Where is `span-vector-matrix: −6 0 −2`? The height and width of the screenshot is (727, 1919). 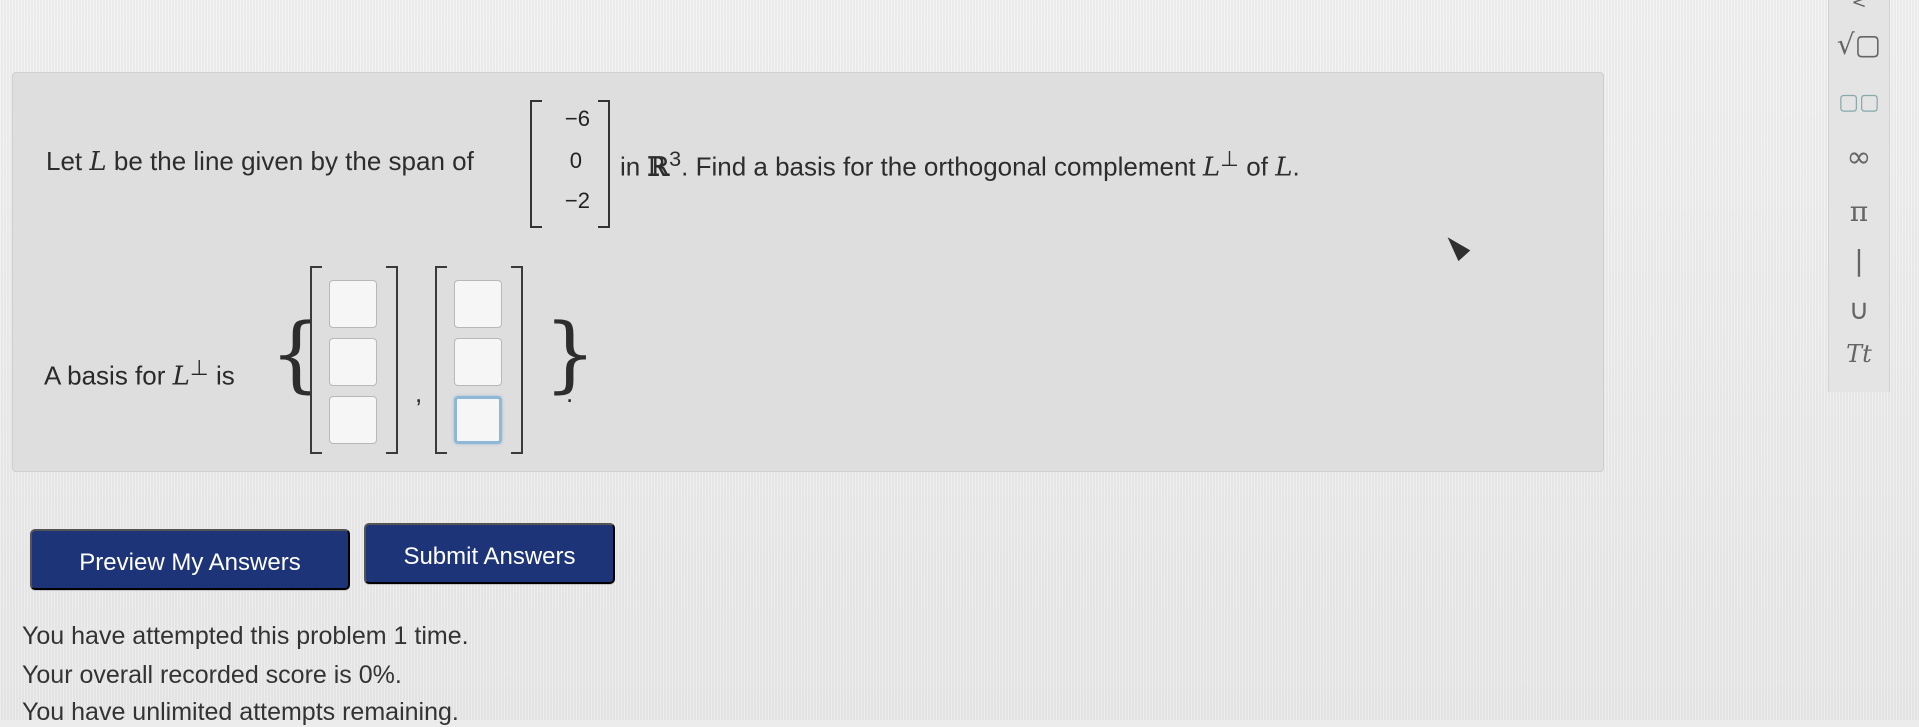
span-vector-matrix: −6 0 −2 is located at coordinates (570, 164).